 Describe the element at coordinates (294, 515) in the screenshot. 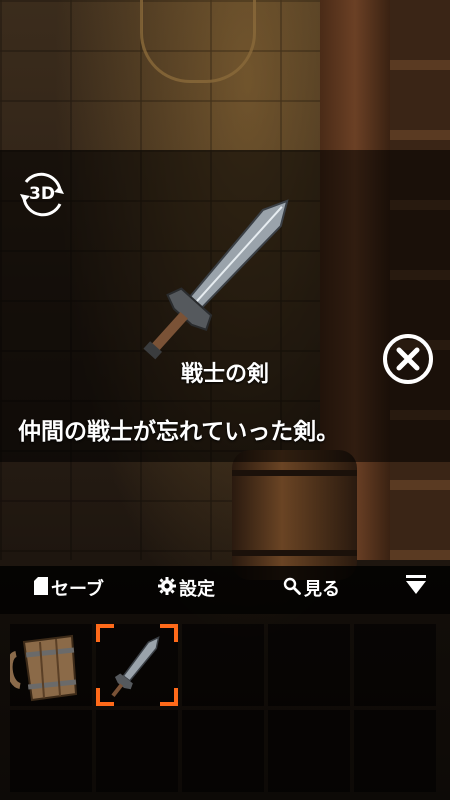

I see `barrel` at that location.